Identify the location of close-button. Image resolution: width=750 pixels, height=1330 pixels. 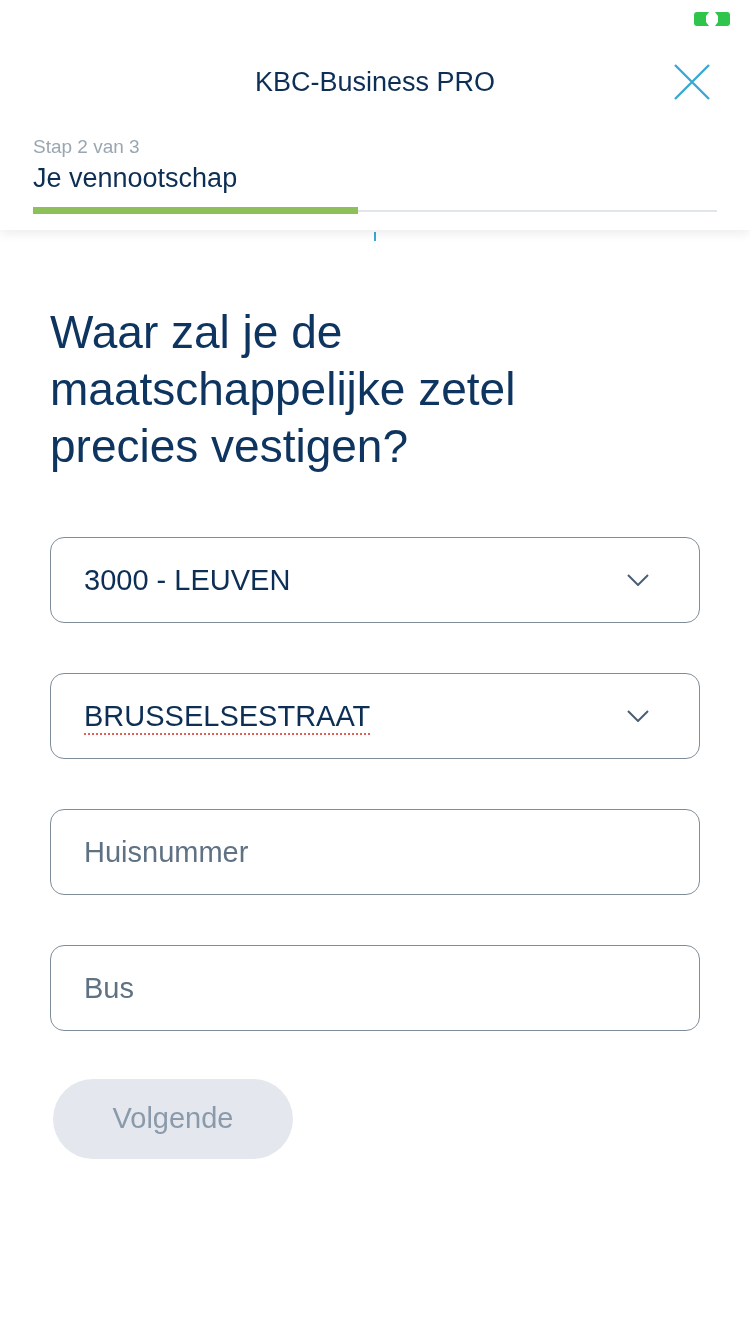
(692, 82).